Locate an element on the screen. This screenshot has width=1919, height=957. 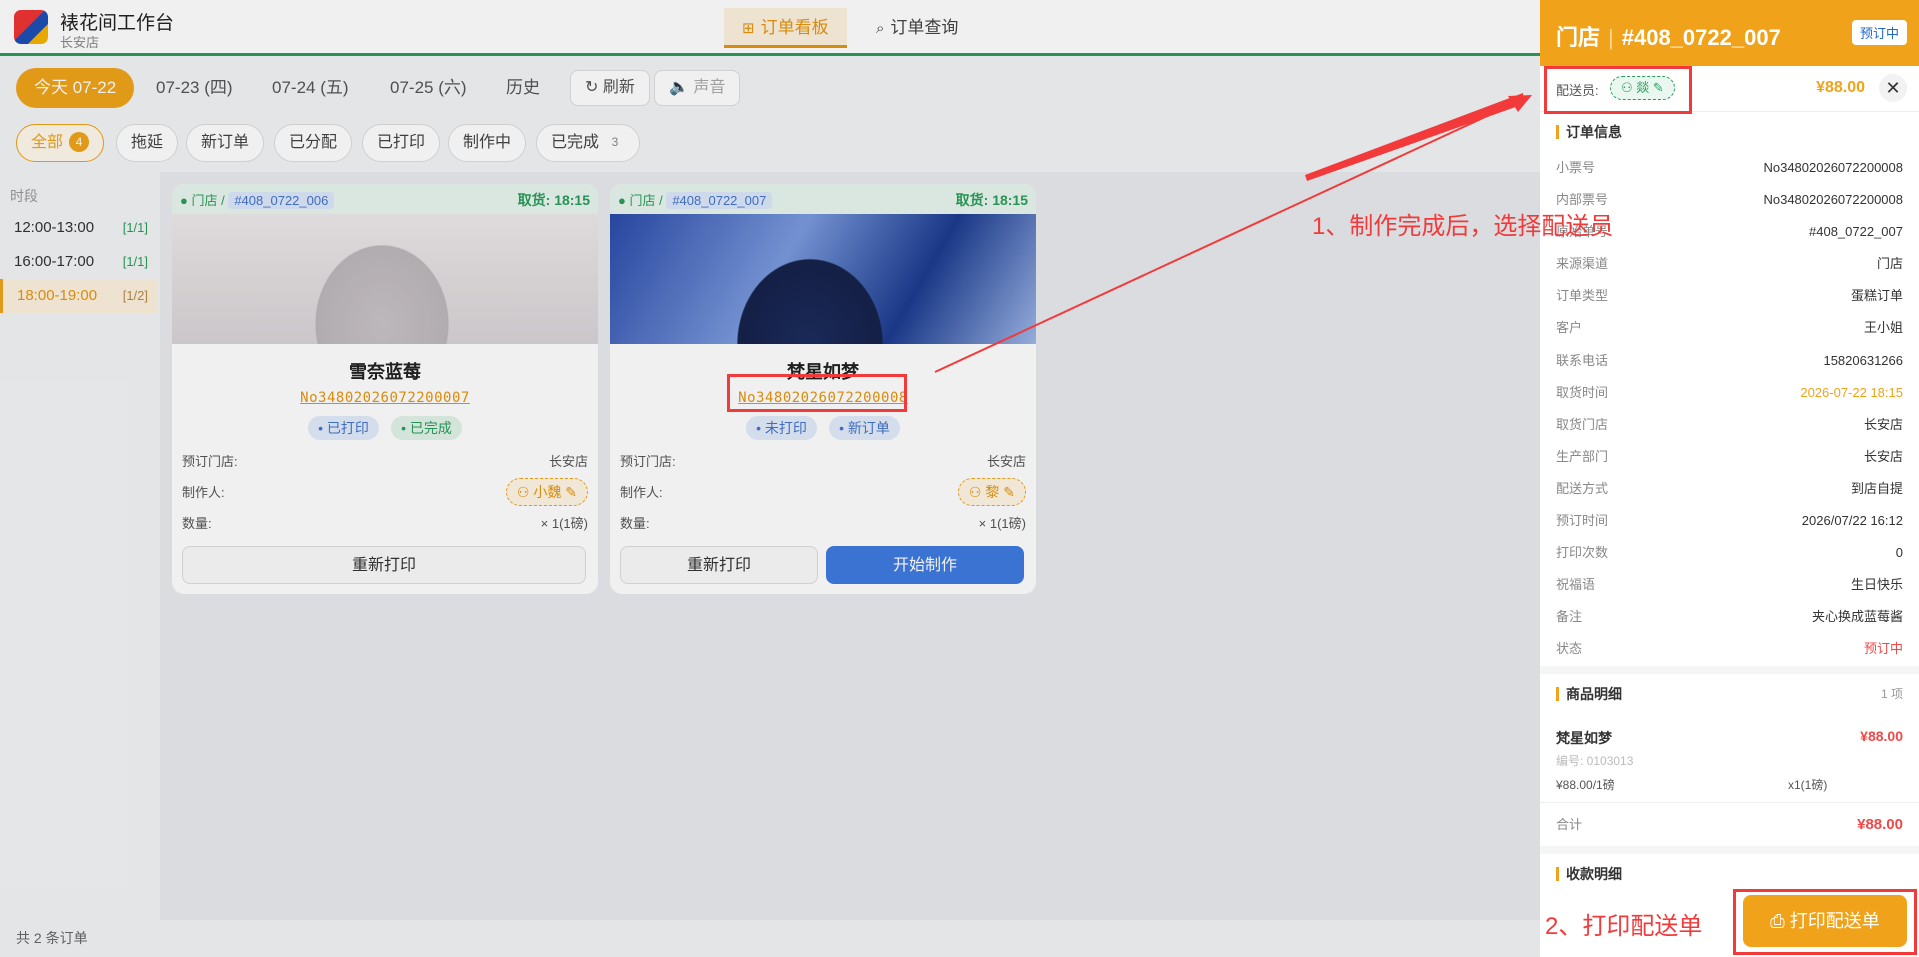
annotation-arrows is located at coordinates (1233, 233).